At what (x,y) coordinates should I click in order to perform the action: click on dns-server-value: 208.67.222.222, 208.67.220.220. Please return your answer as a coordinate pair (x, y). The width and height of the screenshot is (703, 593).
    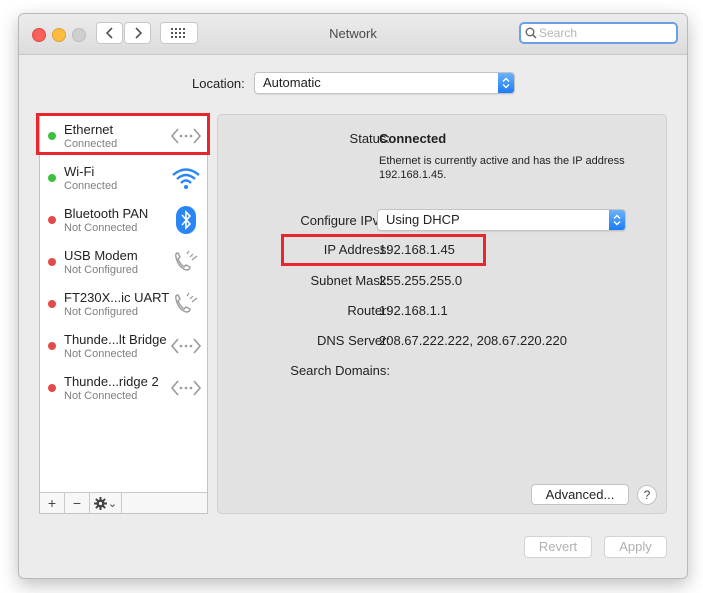
    Looking at the image, I should click on (473, 340).